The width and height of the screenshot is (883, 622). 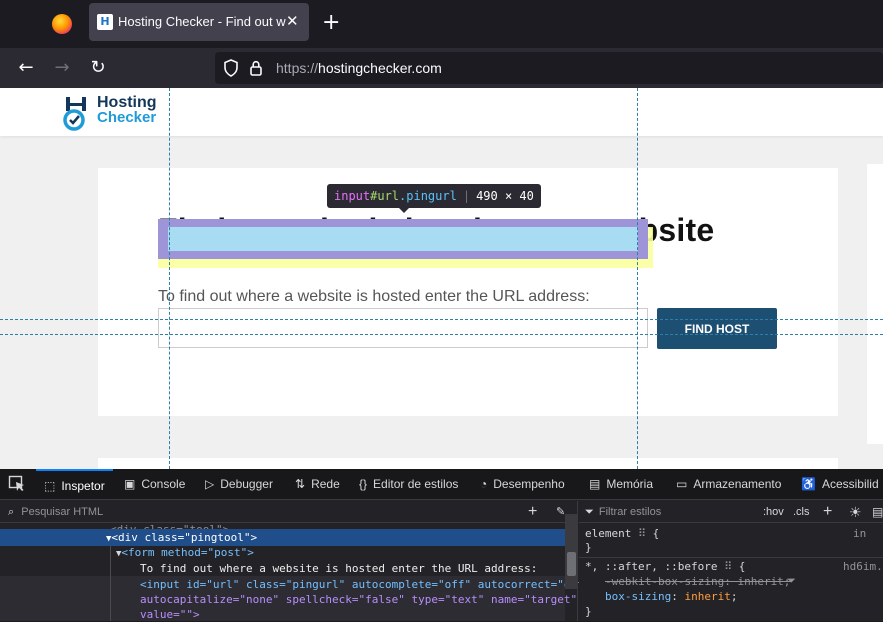 I want to click on pick-element-icon, so click(x=17, y=484).